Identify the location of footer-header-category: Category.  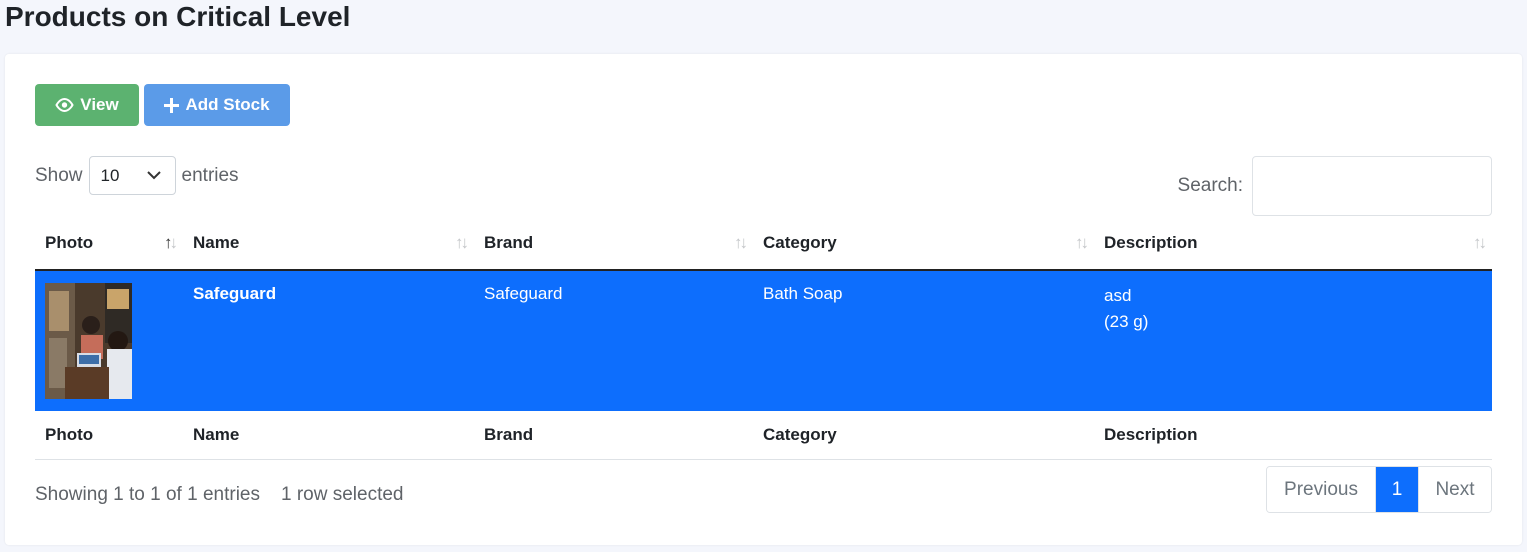
(923, 435).